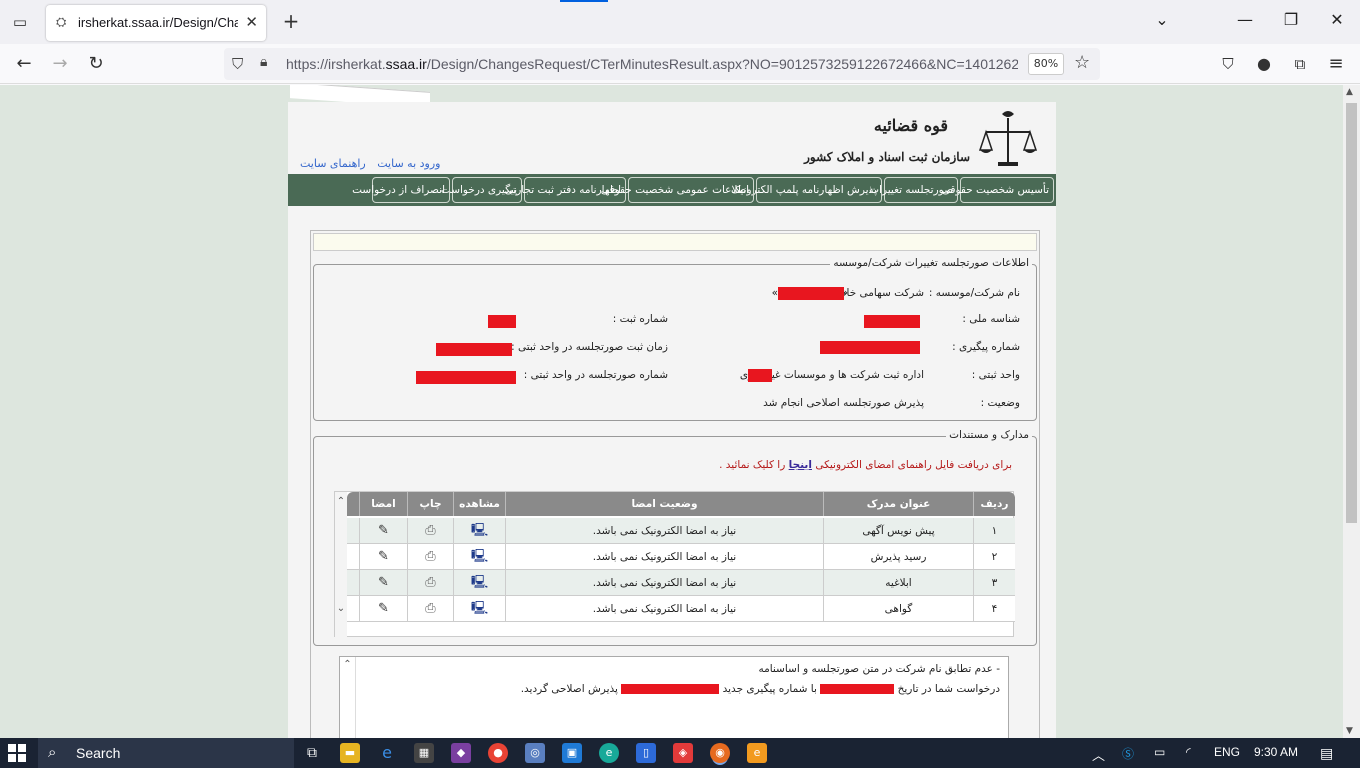  I want to click on menu-icon: ≡, so click(1336, 64).